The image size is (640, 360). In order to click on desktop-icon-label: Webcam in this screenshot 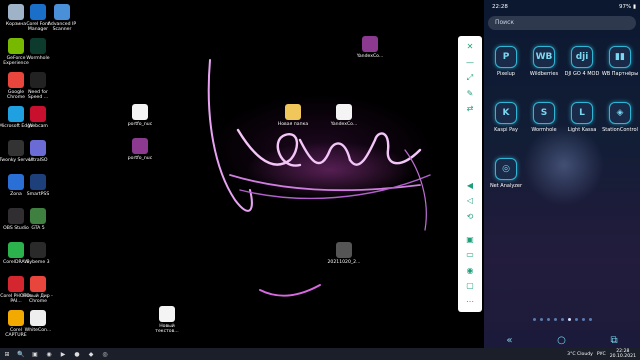, I will do `click(38, 126)`.